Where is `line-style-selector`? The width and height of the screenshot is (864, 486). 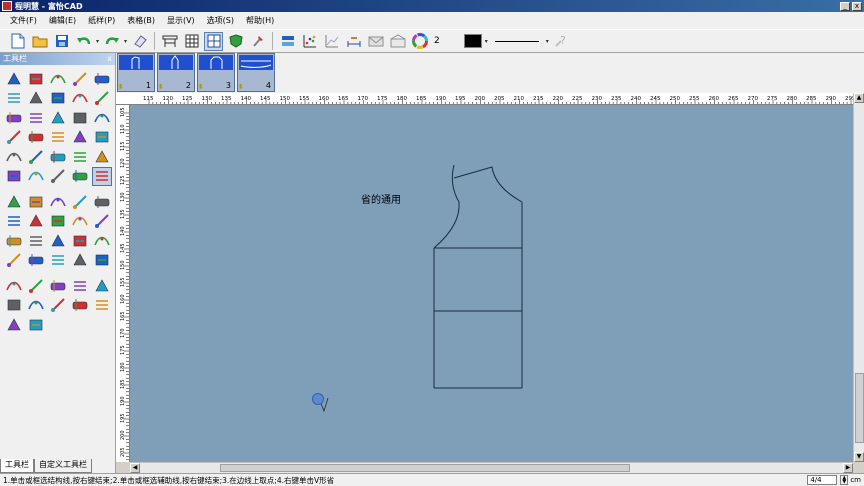 line-style-selector is located at coordinates (516, 41).